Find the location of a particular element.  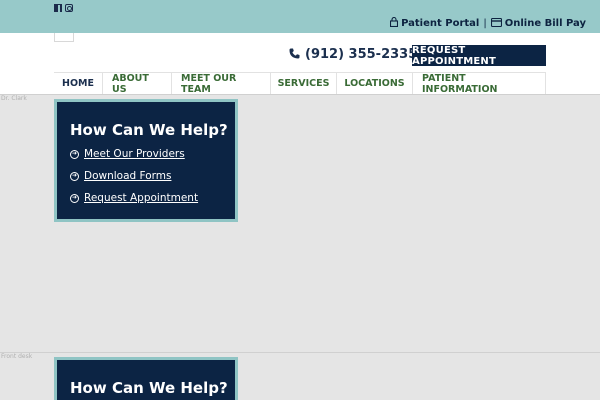

nav-meet-our-team: MEET OUR TEAM is located at coordinates (221, 84).